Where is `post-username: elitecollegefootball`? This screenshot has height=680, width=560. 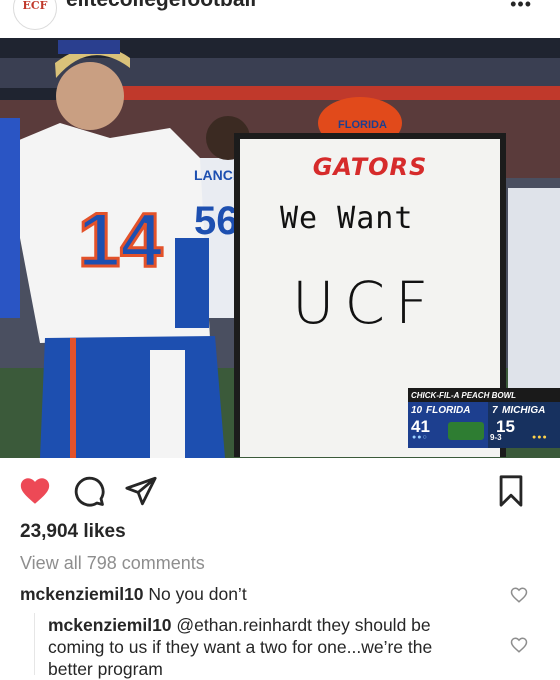 post-username: elitecollegefootball is located at coordinates (161, 6).